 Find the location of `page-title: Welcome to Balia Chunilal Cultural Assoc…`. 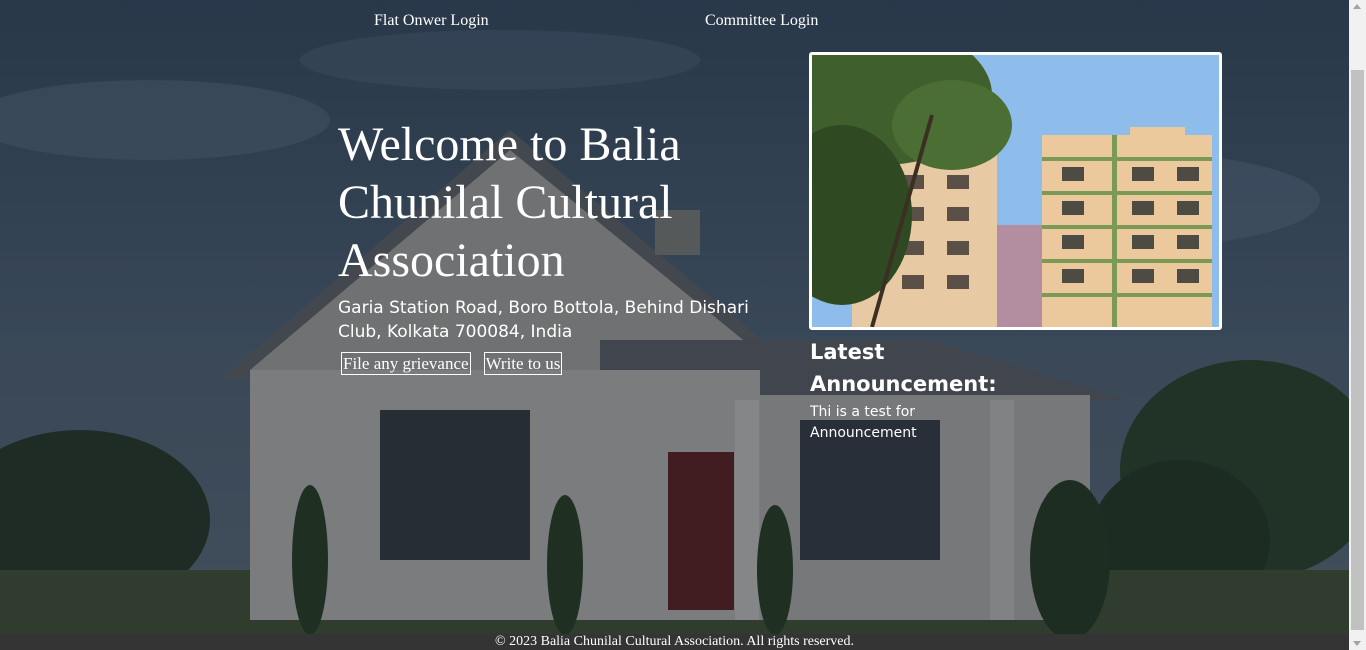

page-title: Welcome to Balia Chunilal Cultural Assoc… is located at coordinates (509, 202).